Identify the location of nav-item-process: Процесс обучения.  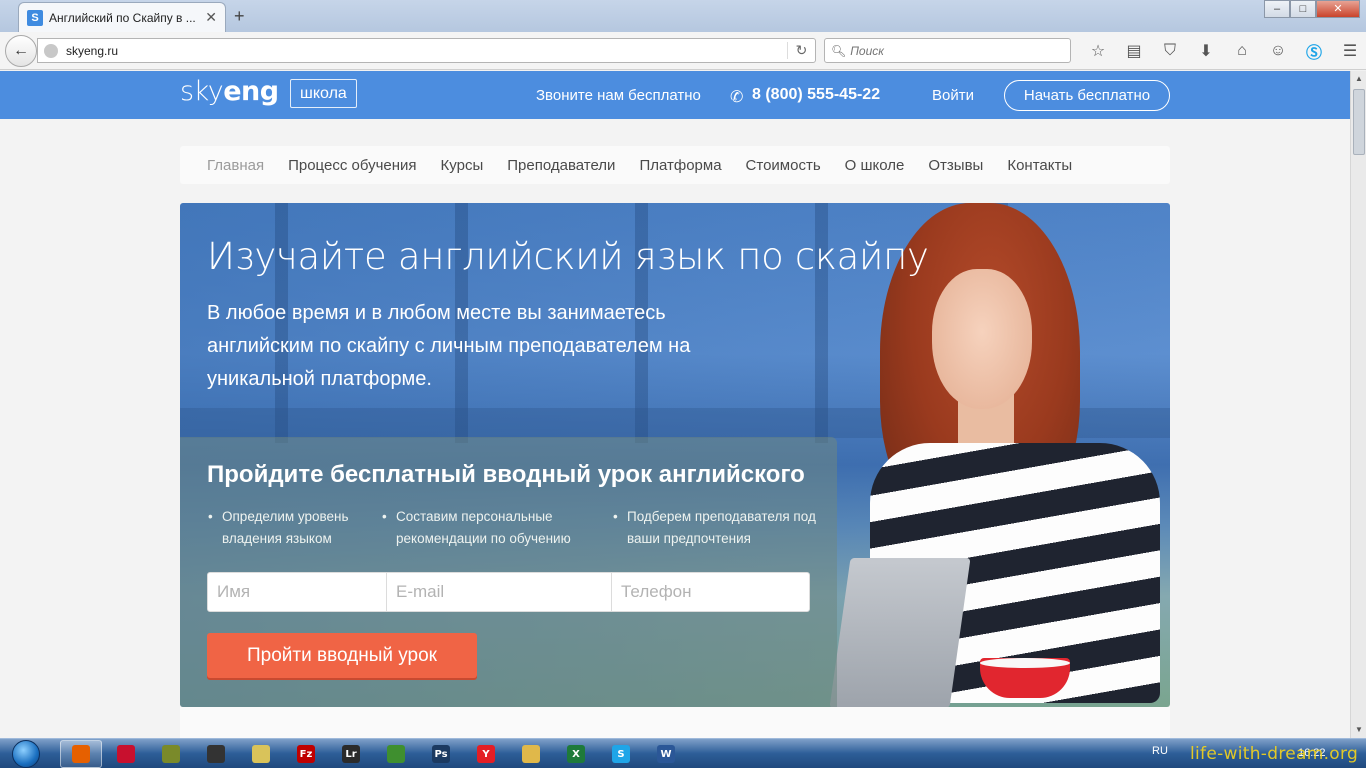
(352, 165).